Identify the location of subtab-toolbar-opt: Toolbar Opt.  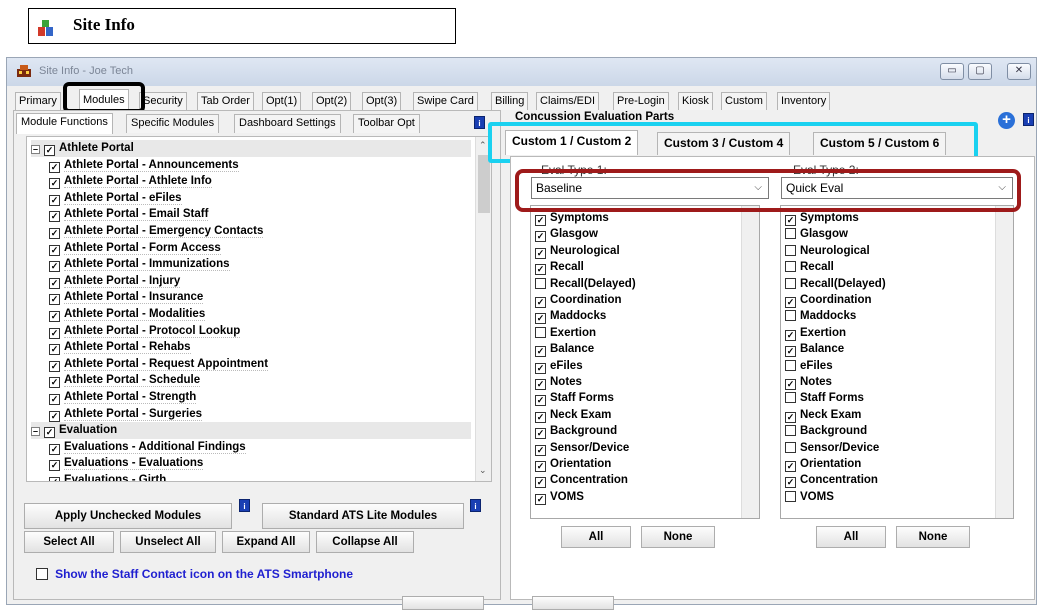
(386, 123).